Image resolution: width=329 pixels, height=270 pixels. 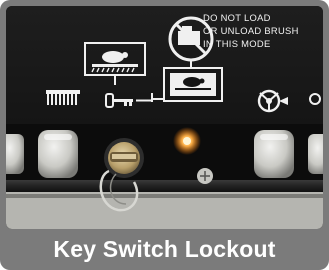 What do you see at coordinates (237, 43) in the screenshot?
I see `warning-line-3: IN THIS MODE` at bounding box center [237, 43].